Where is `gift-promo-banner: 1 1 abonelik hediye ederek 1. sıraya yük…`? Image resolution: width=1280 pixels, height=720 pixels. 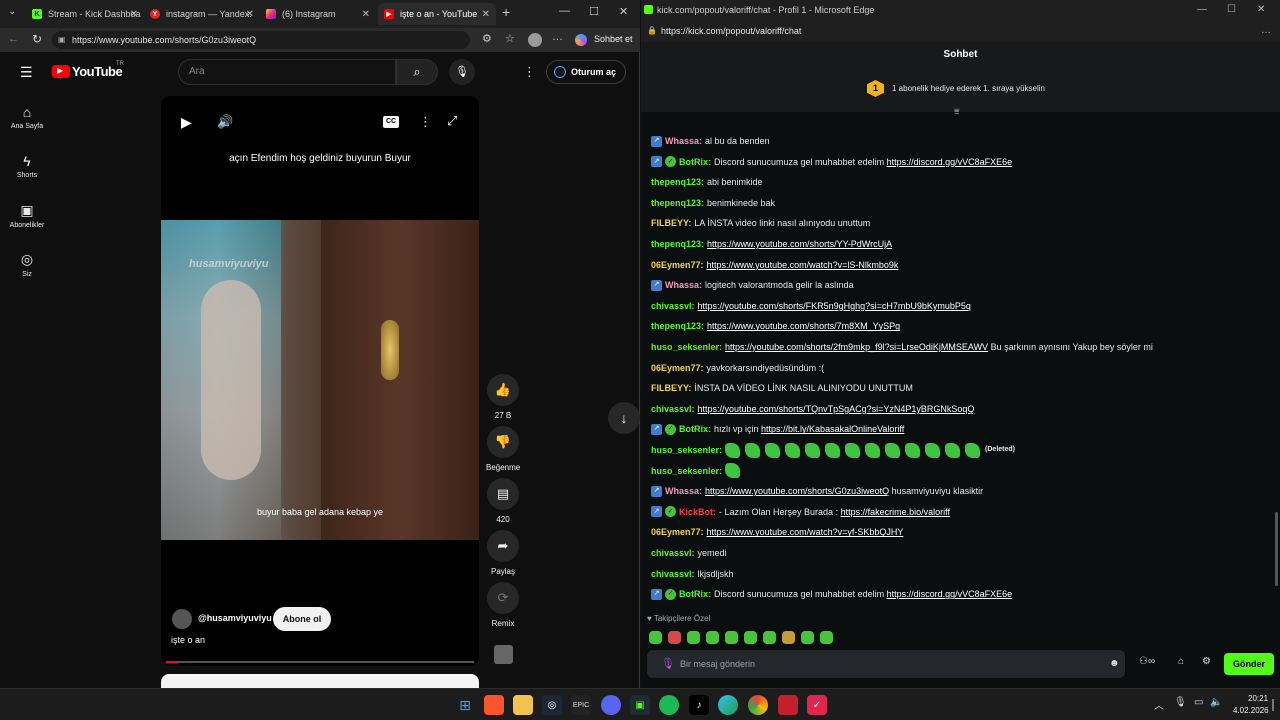
gift-promo-banner: 1 1 abonelik hediye ederek 1. sıraya yük… is located at coordinates (960, 92).